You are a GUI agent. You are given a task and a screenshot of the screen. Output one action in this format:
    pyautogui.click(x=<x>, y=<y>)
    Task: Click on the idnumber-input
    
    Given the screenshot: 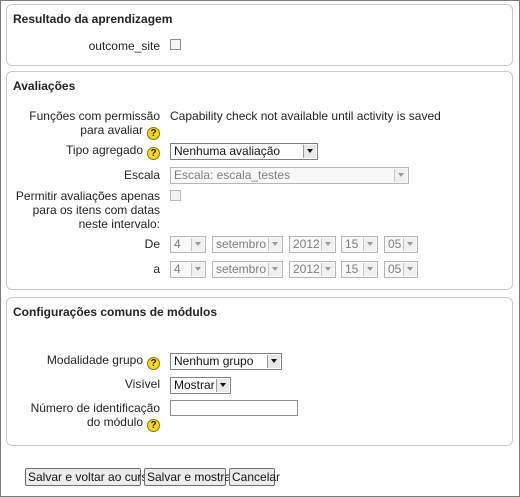 What is the action you would take?
    pyautogui.click(x=234, y=408)
    